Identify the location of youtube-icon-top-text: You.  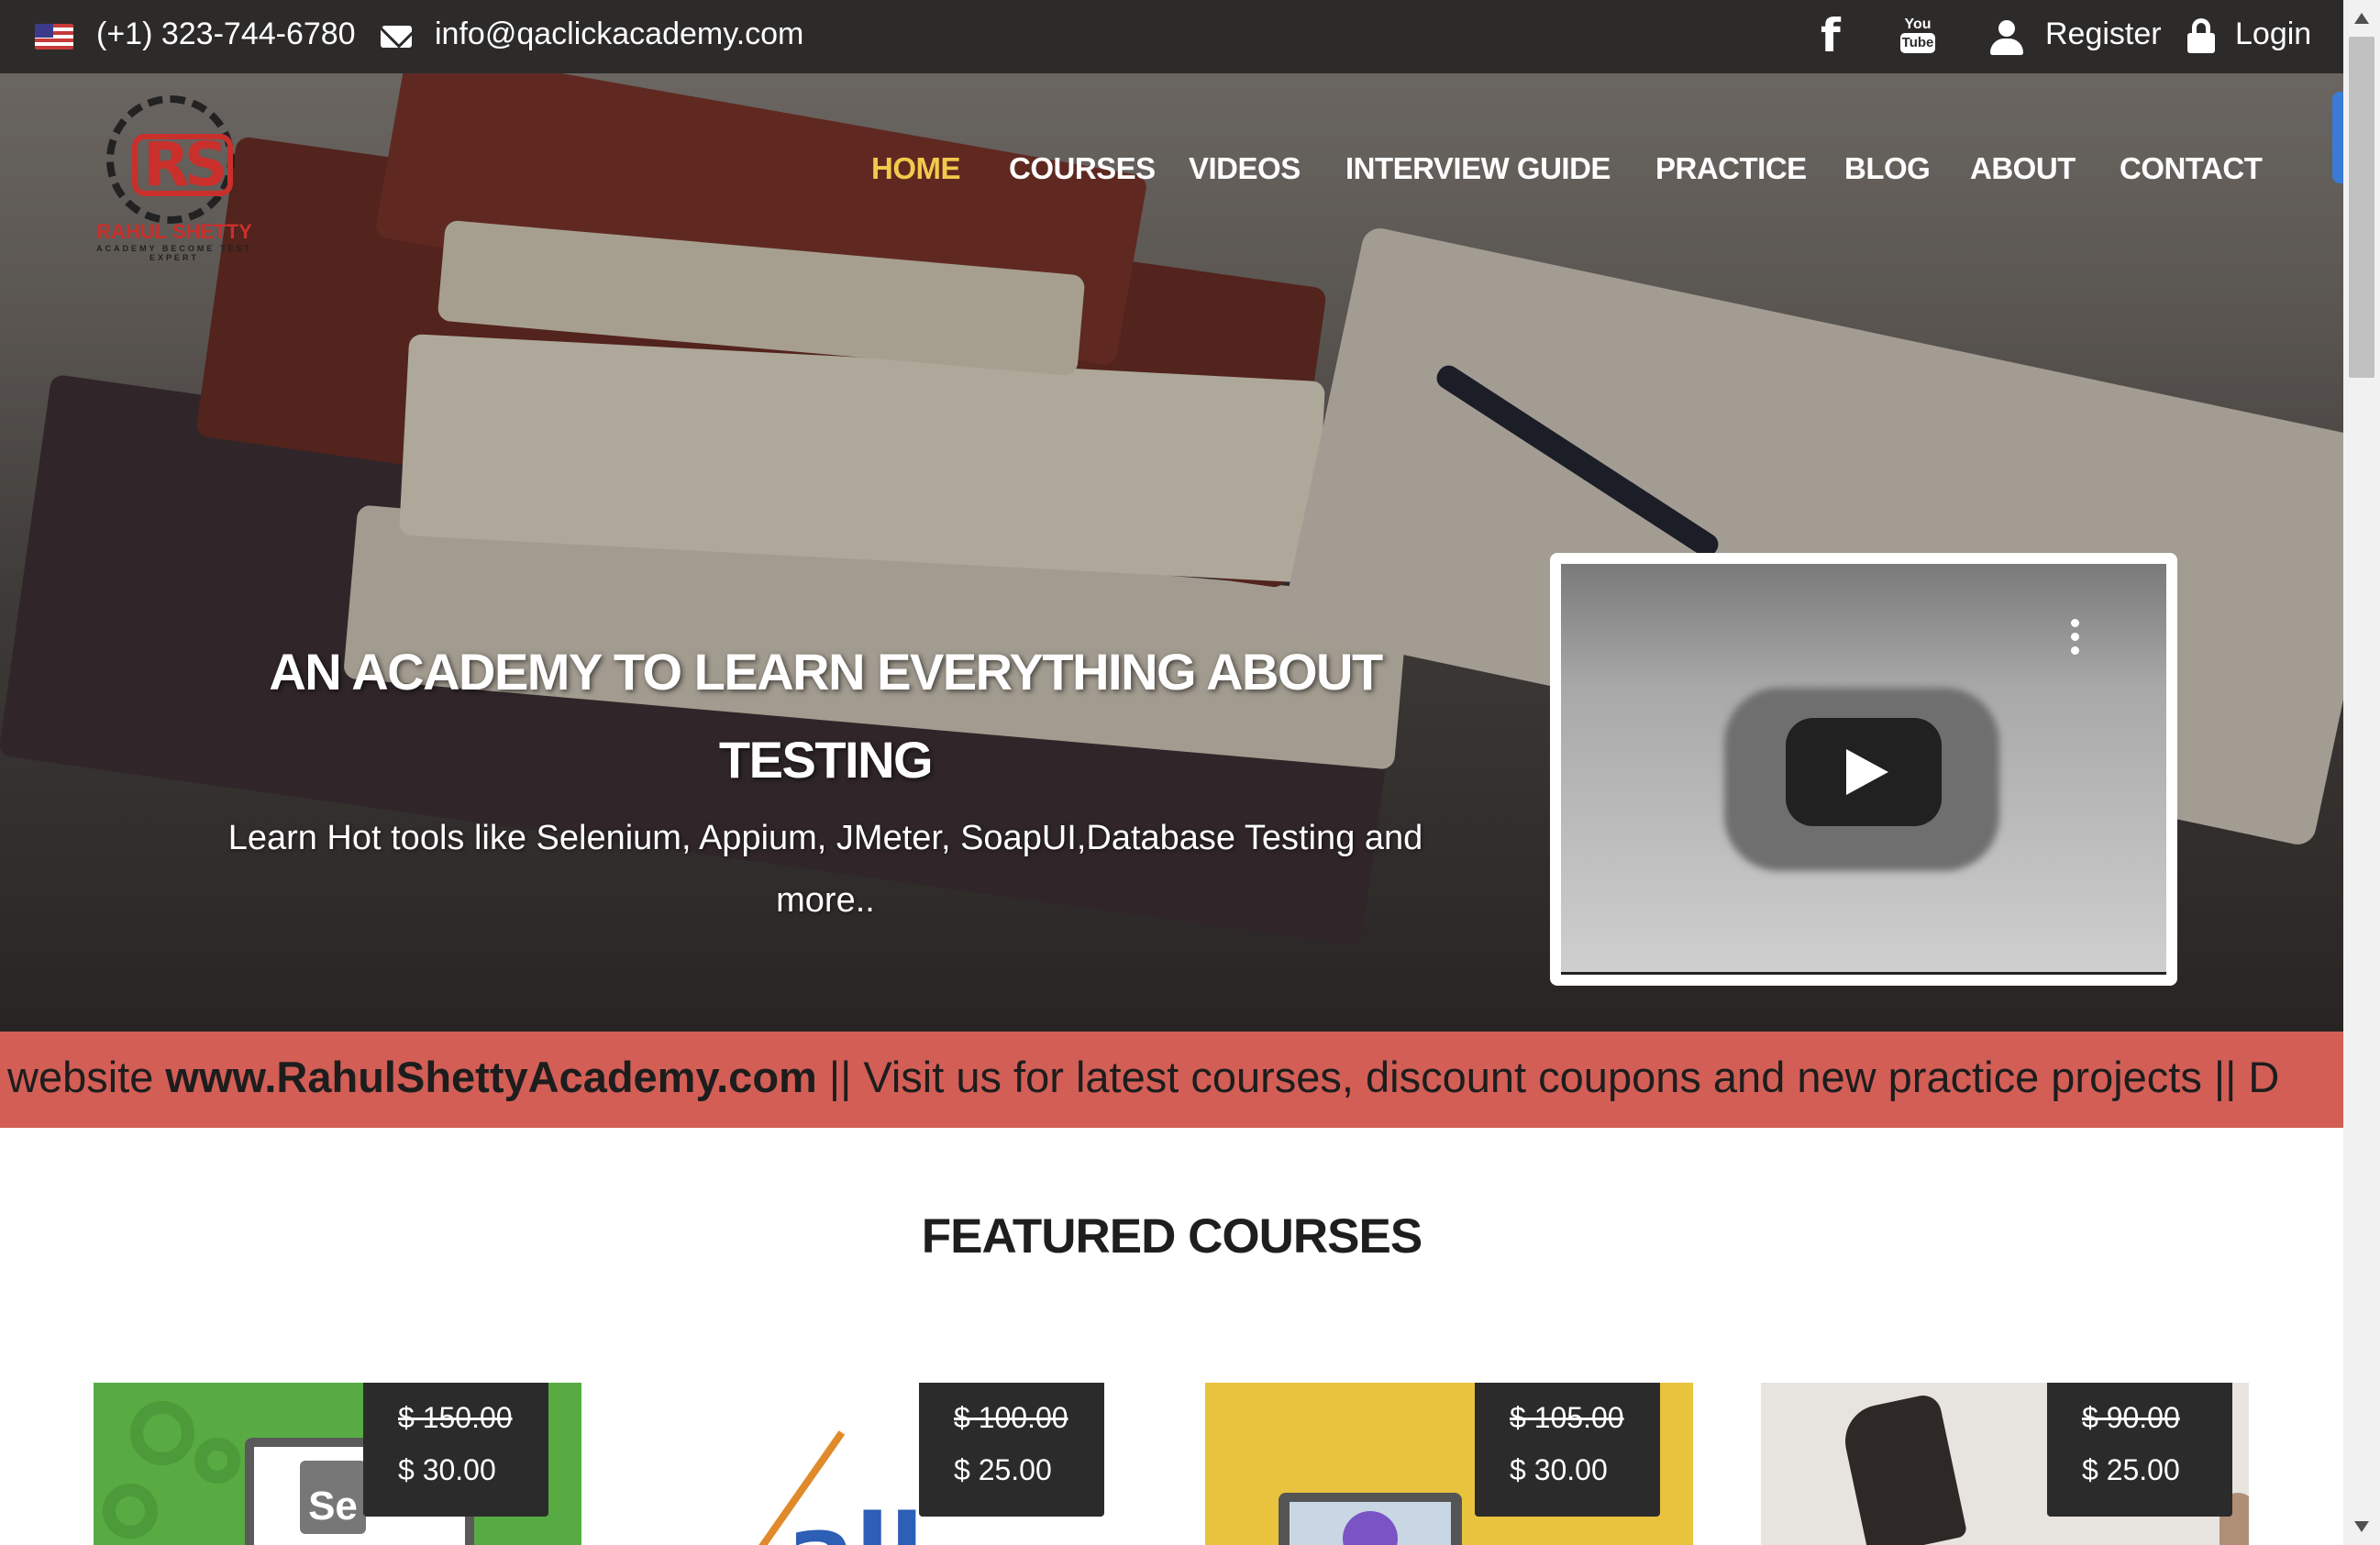
(1918, 24).